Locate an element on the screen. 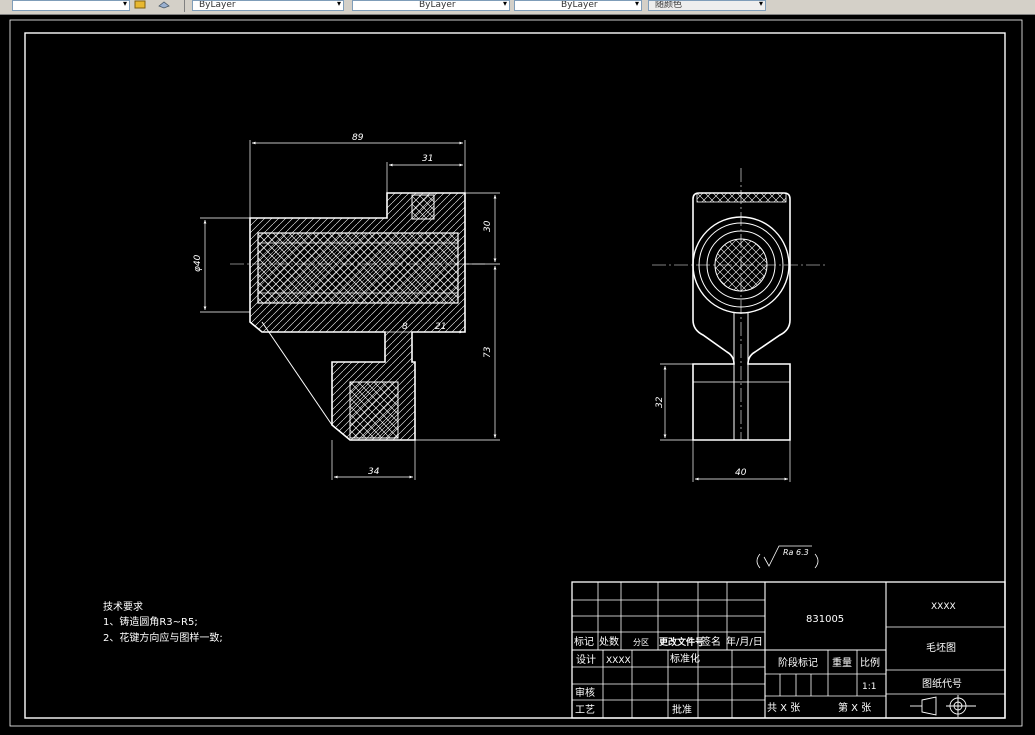 This screenshot has height=735, width=1035. linetype-combo: ByLayer ▾ is located at coordinates (431, 5).